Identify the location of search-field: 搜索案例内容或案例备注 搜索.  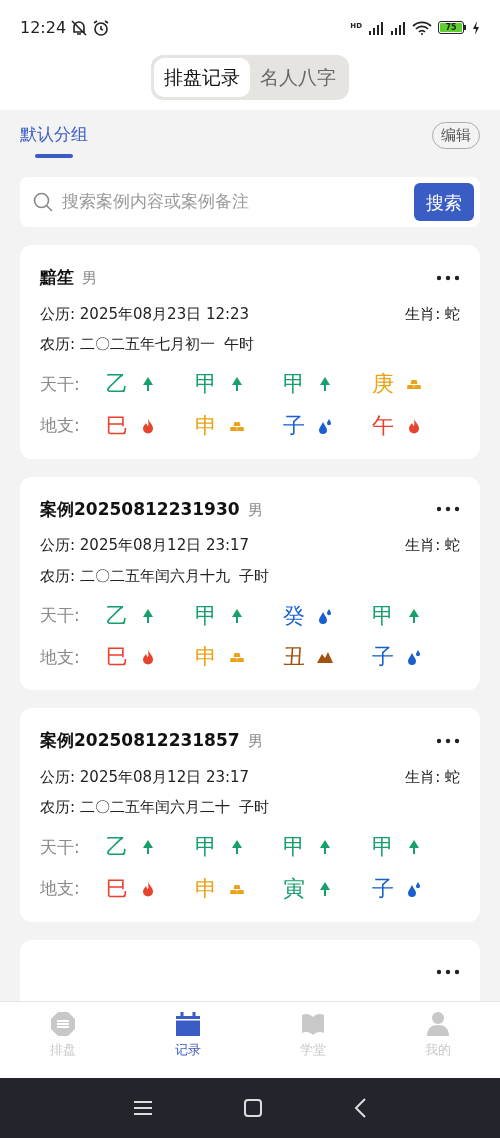
(250, 202).